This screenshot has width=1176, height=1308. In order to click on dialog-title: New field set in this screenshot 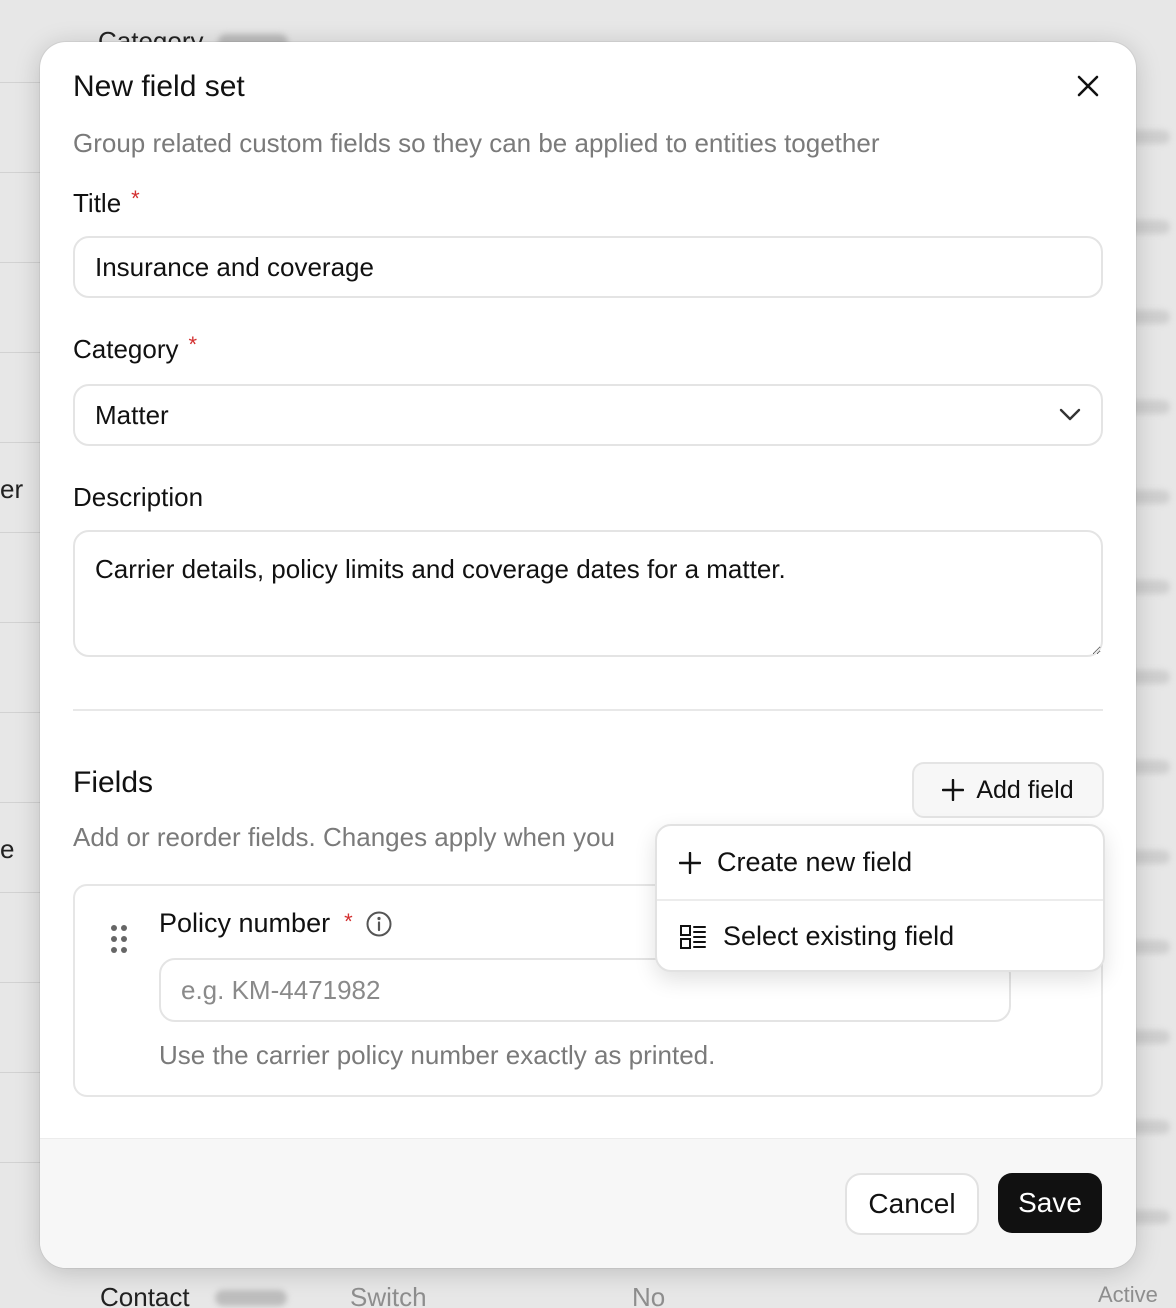, I will do `click(159, 86)`.